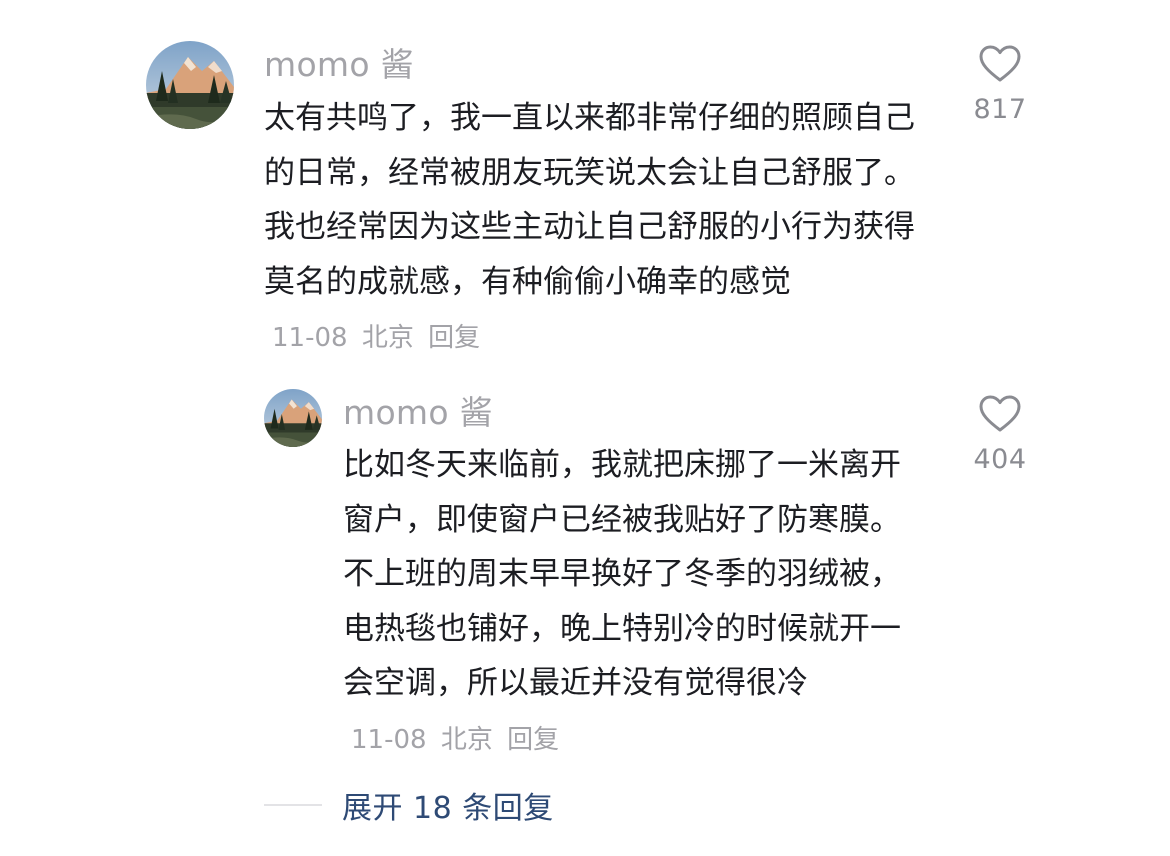 The width and height of the screenshot is (1170, 856). Describe the element at coordinates (1000, 109) in the screenshot. I see `like-count: 817` at that location.